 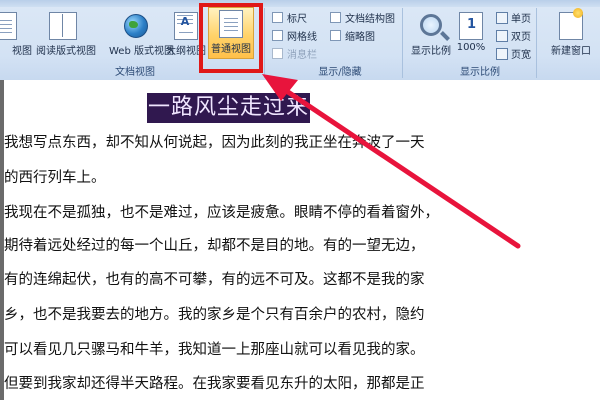 I want to click on thumbnails-label: 缩略图, so click(x=360, y=37).